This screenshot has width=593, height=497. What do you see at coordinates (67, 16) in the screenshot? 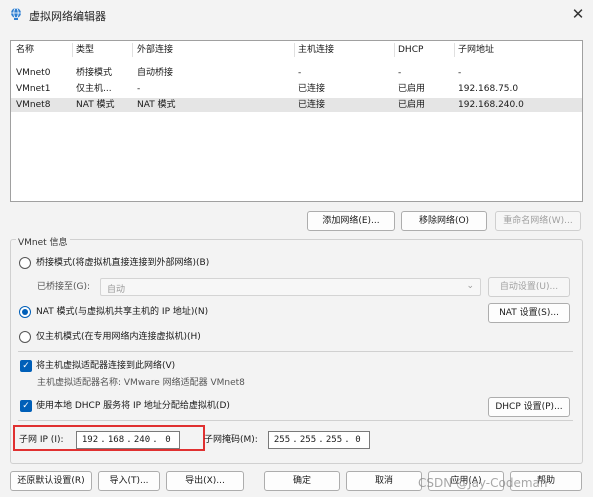
I see `window-title: 虚拟网络编辑器` at bounding box center [67, 16].